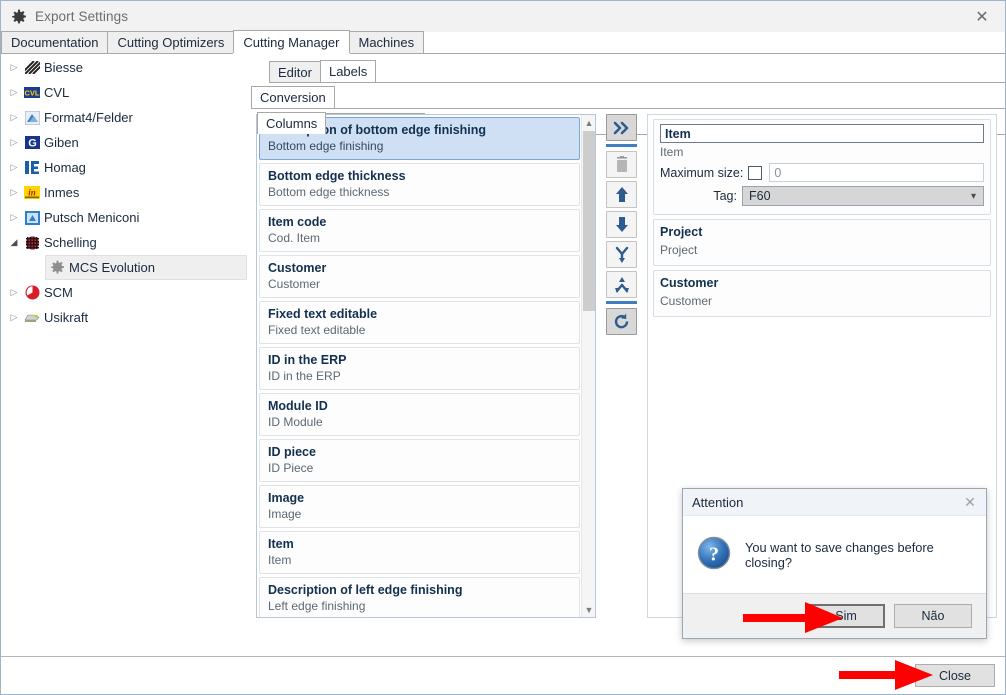 The height and width of the screenshot is (695, 1006). What do you see at coordinates (125, 167) in the screenshot?
I see `tree-item-homag: ▷ Homag` at bounding box center [125, 167].